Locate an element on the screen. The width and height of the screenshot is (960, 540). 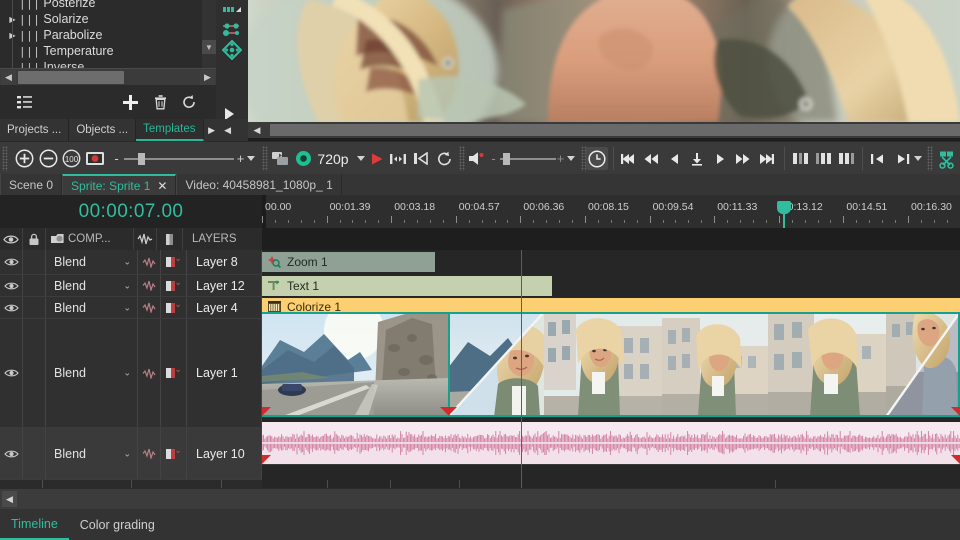
zoom-slider-knob is located at coordinates (141, 159).